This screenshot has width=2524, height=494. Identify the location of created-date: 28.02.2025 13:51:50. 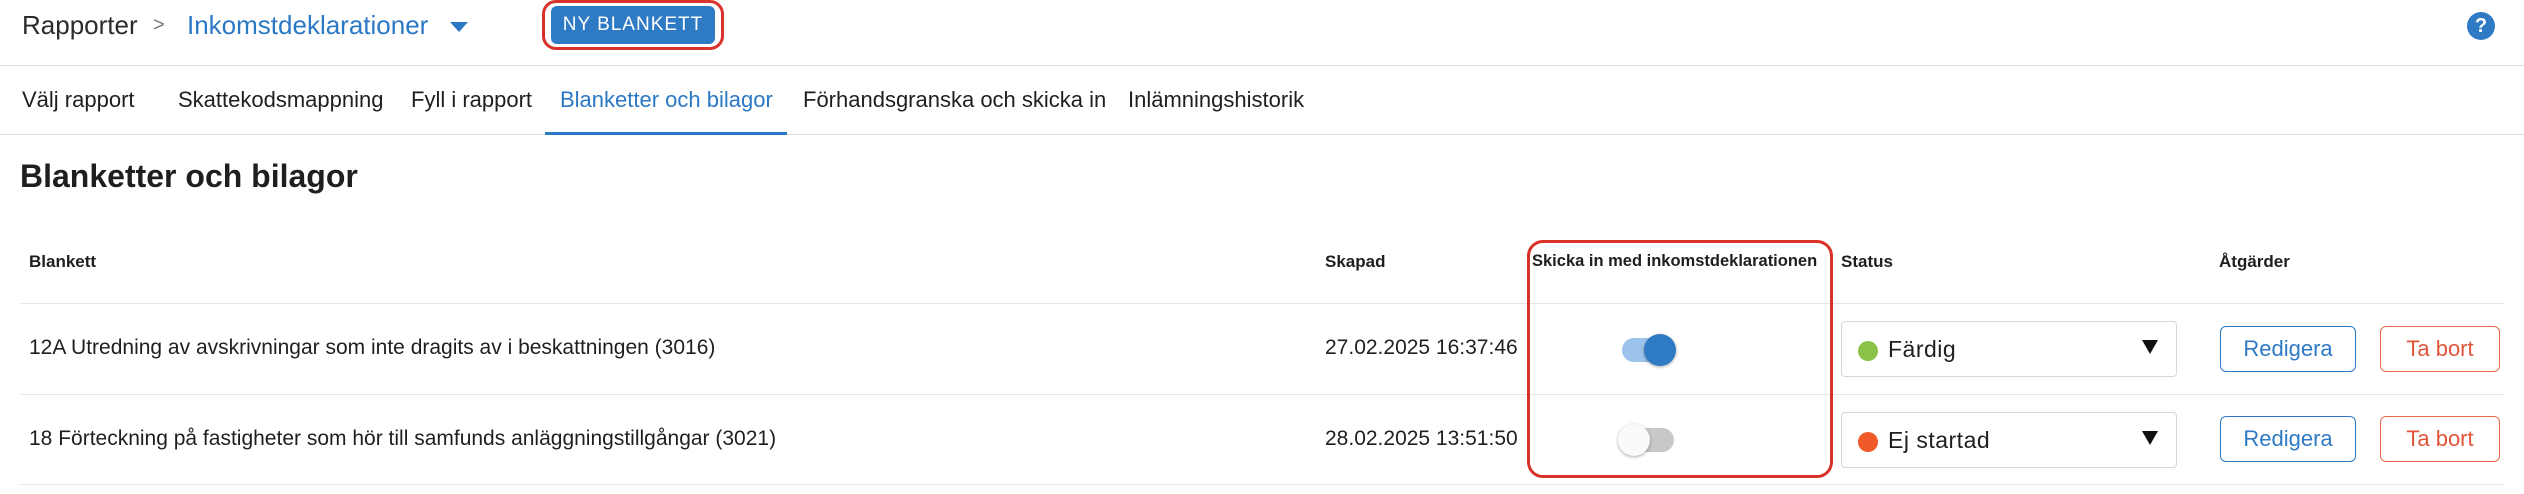
(1421, 438).